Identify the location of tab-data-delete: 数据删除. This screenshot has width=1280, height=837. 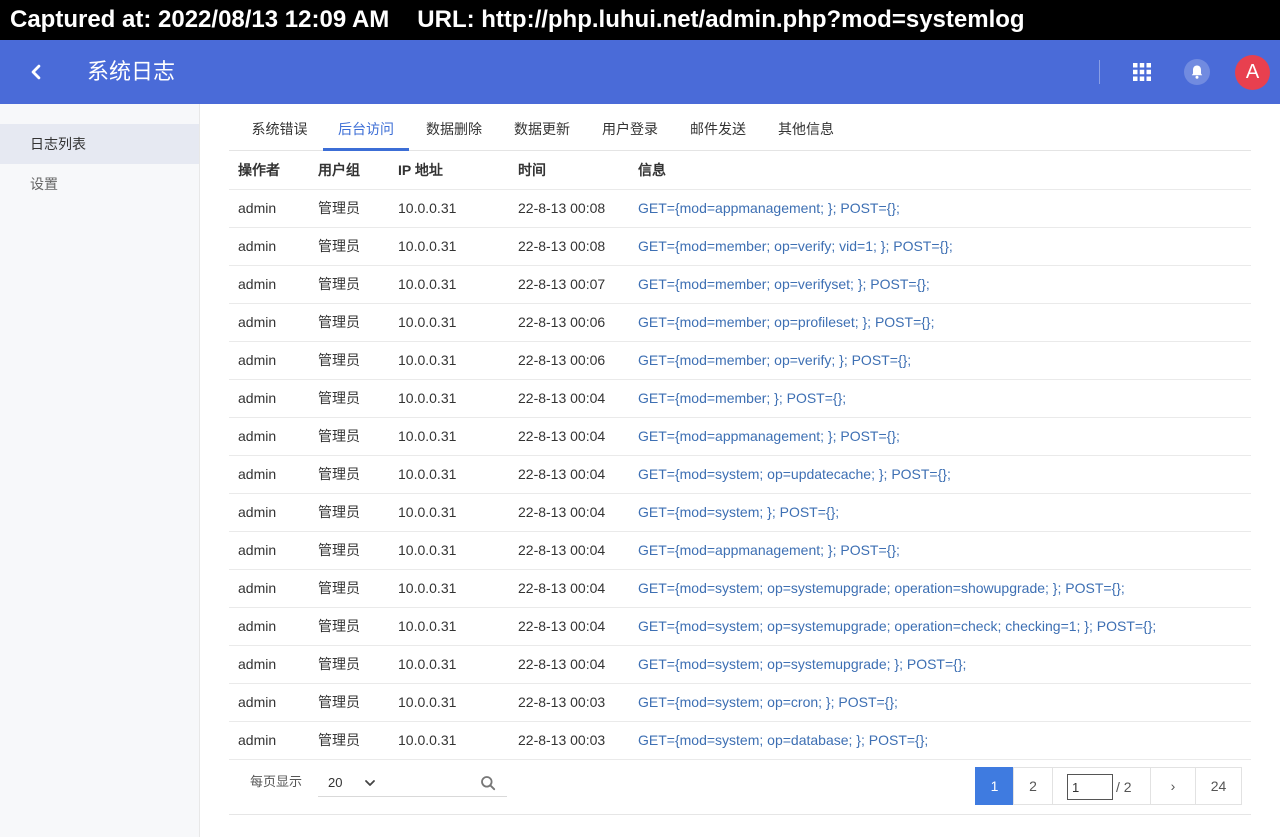
(454, 127).